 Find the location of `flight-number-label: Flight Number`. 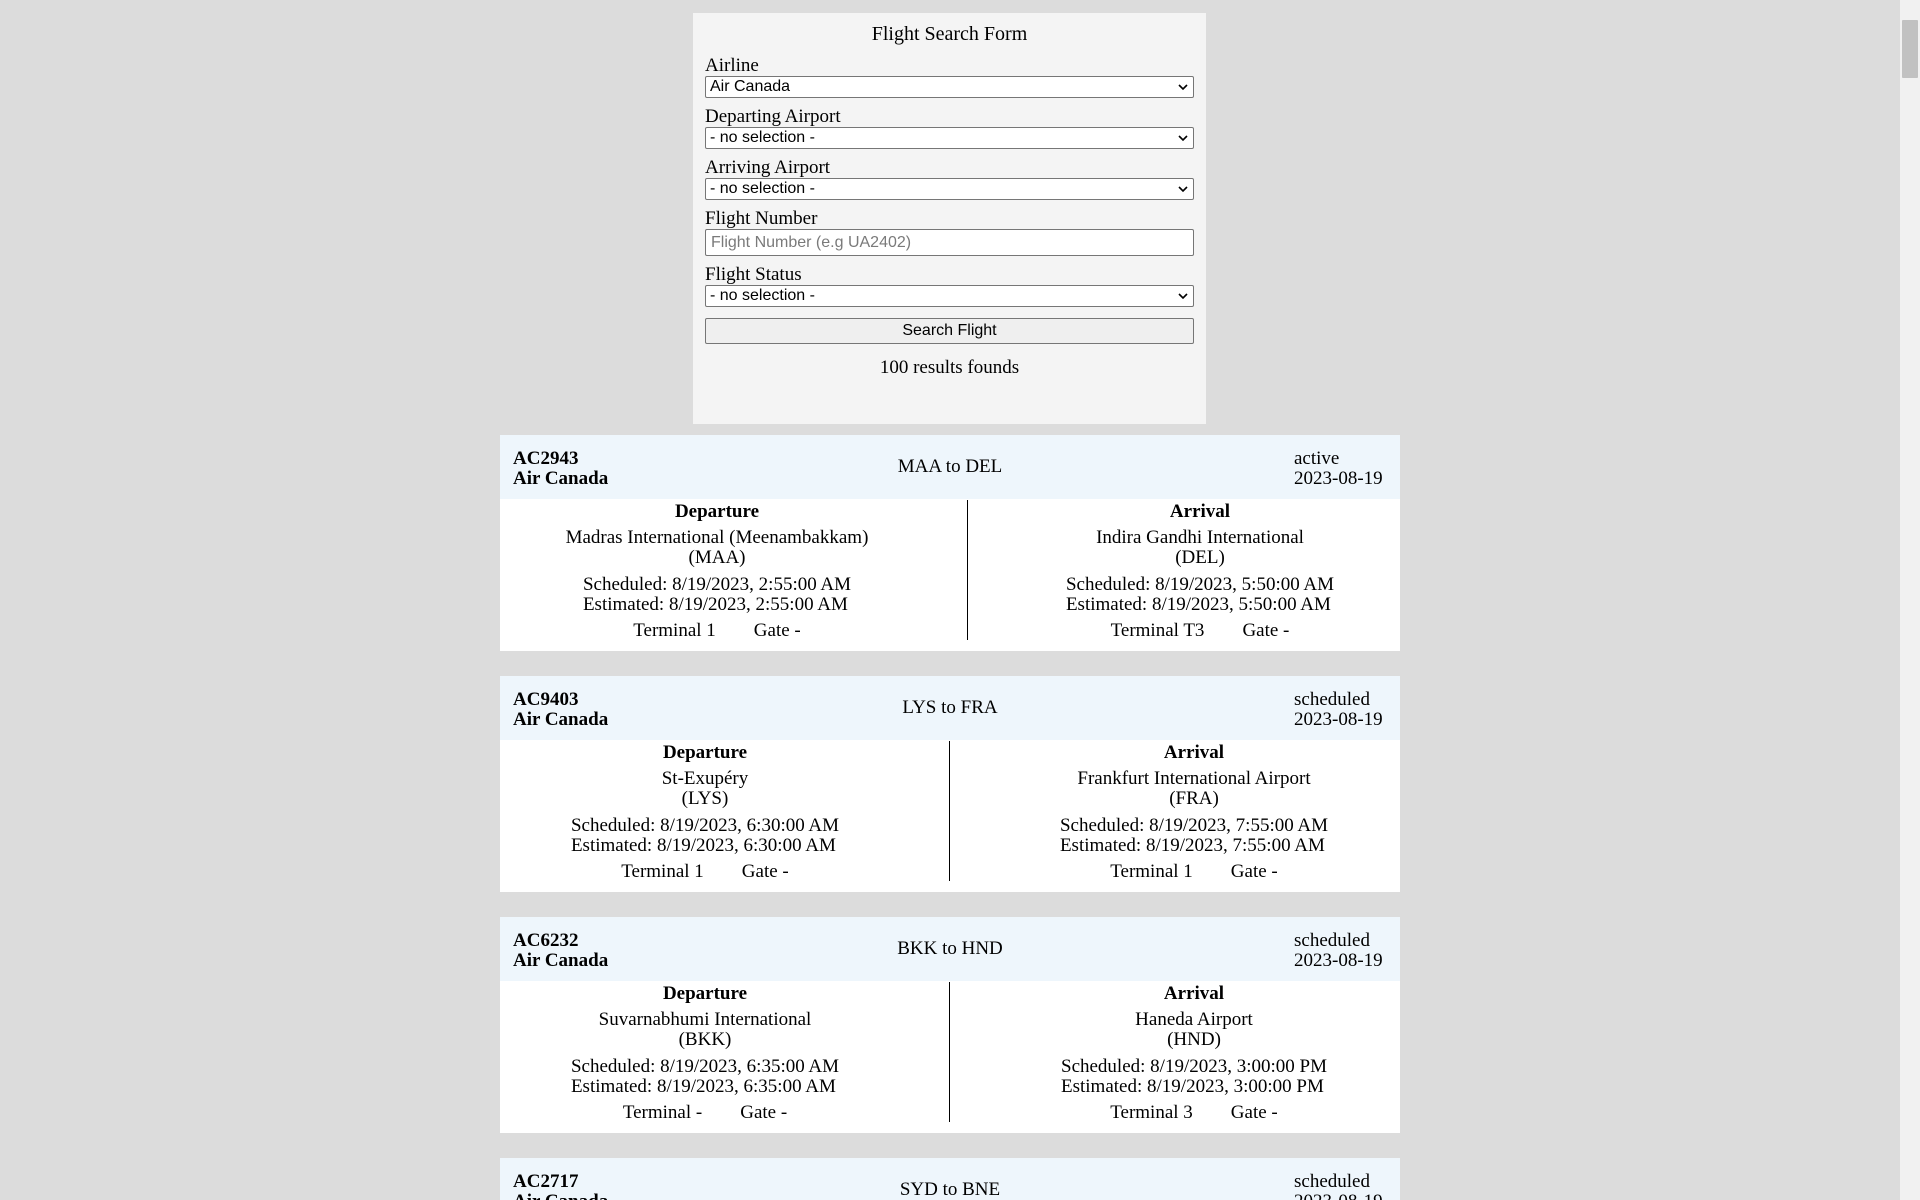

flight-number-label: Flight Number is located at coordinates (761, 218).